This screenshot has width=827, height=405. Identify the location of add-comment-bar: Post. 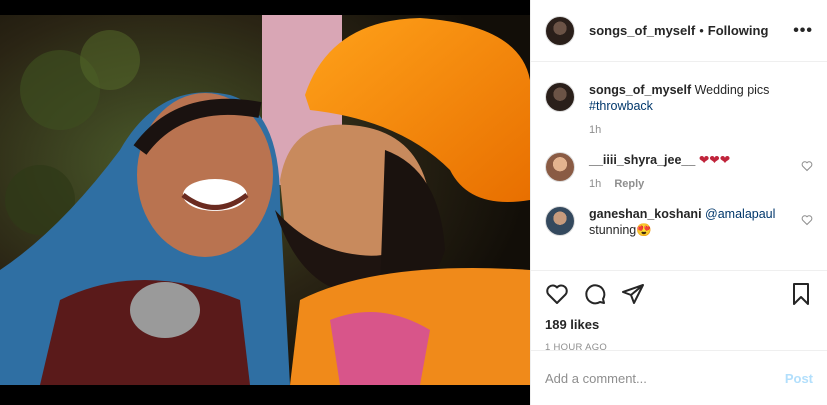
(679, 377).